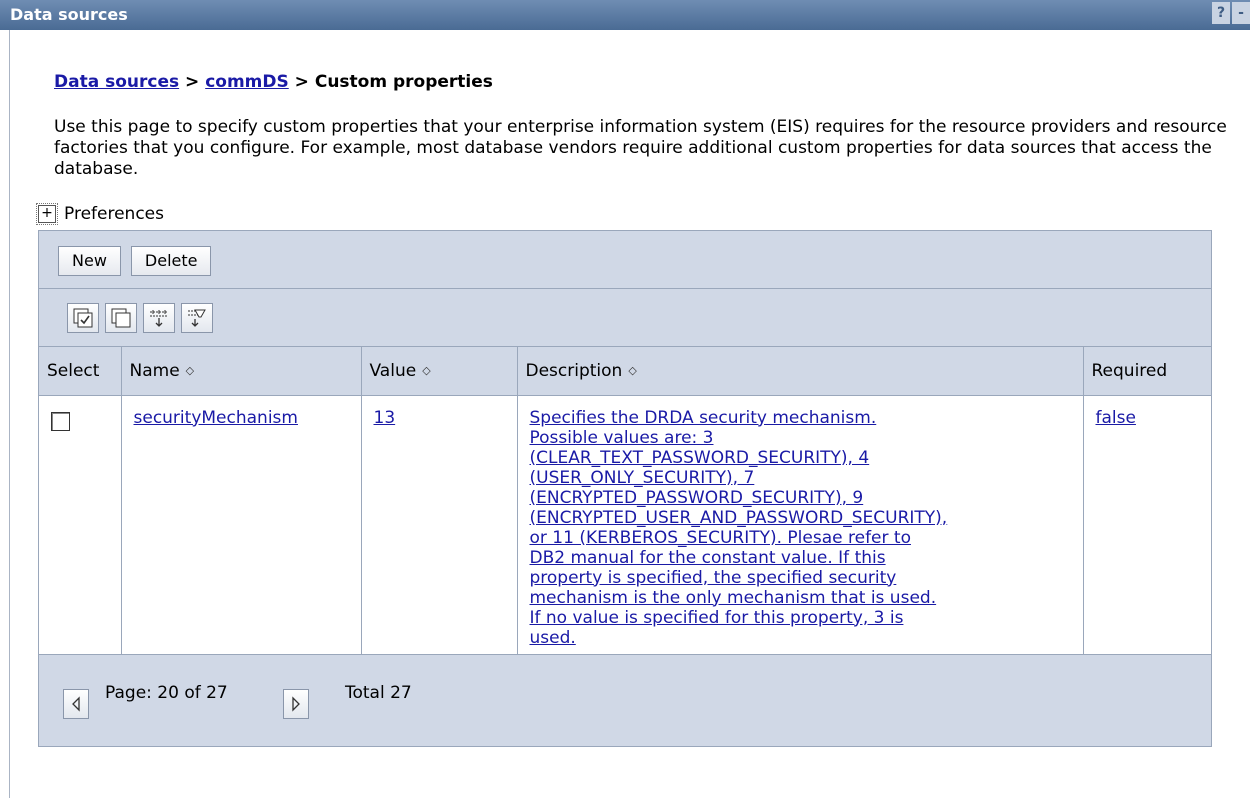 The image size is (1250, 798). Describe the element at coordinates (69, 14) in the screenshot. I see `window-title: Data sources` at that location.